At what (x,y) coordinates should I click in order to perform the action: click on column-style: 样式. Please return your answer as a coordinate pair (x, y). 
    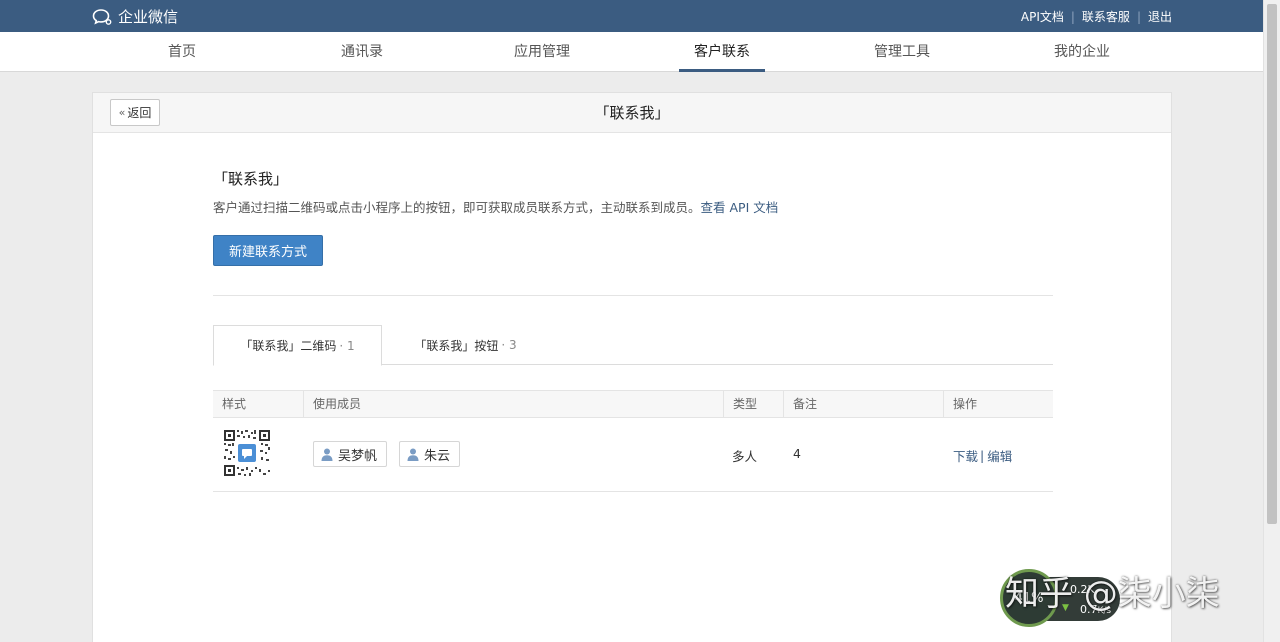
    Looking at the image, I should click on (234, 404).